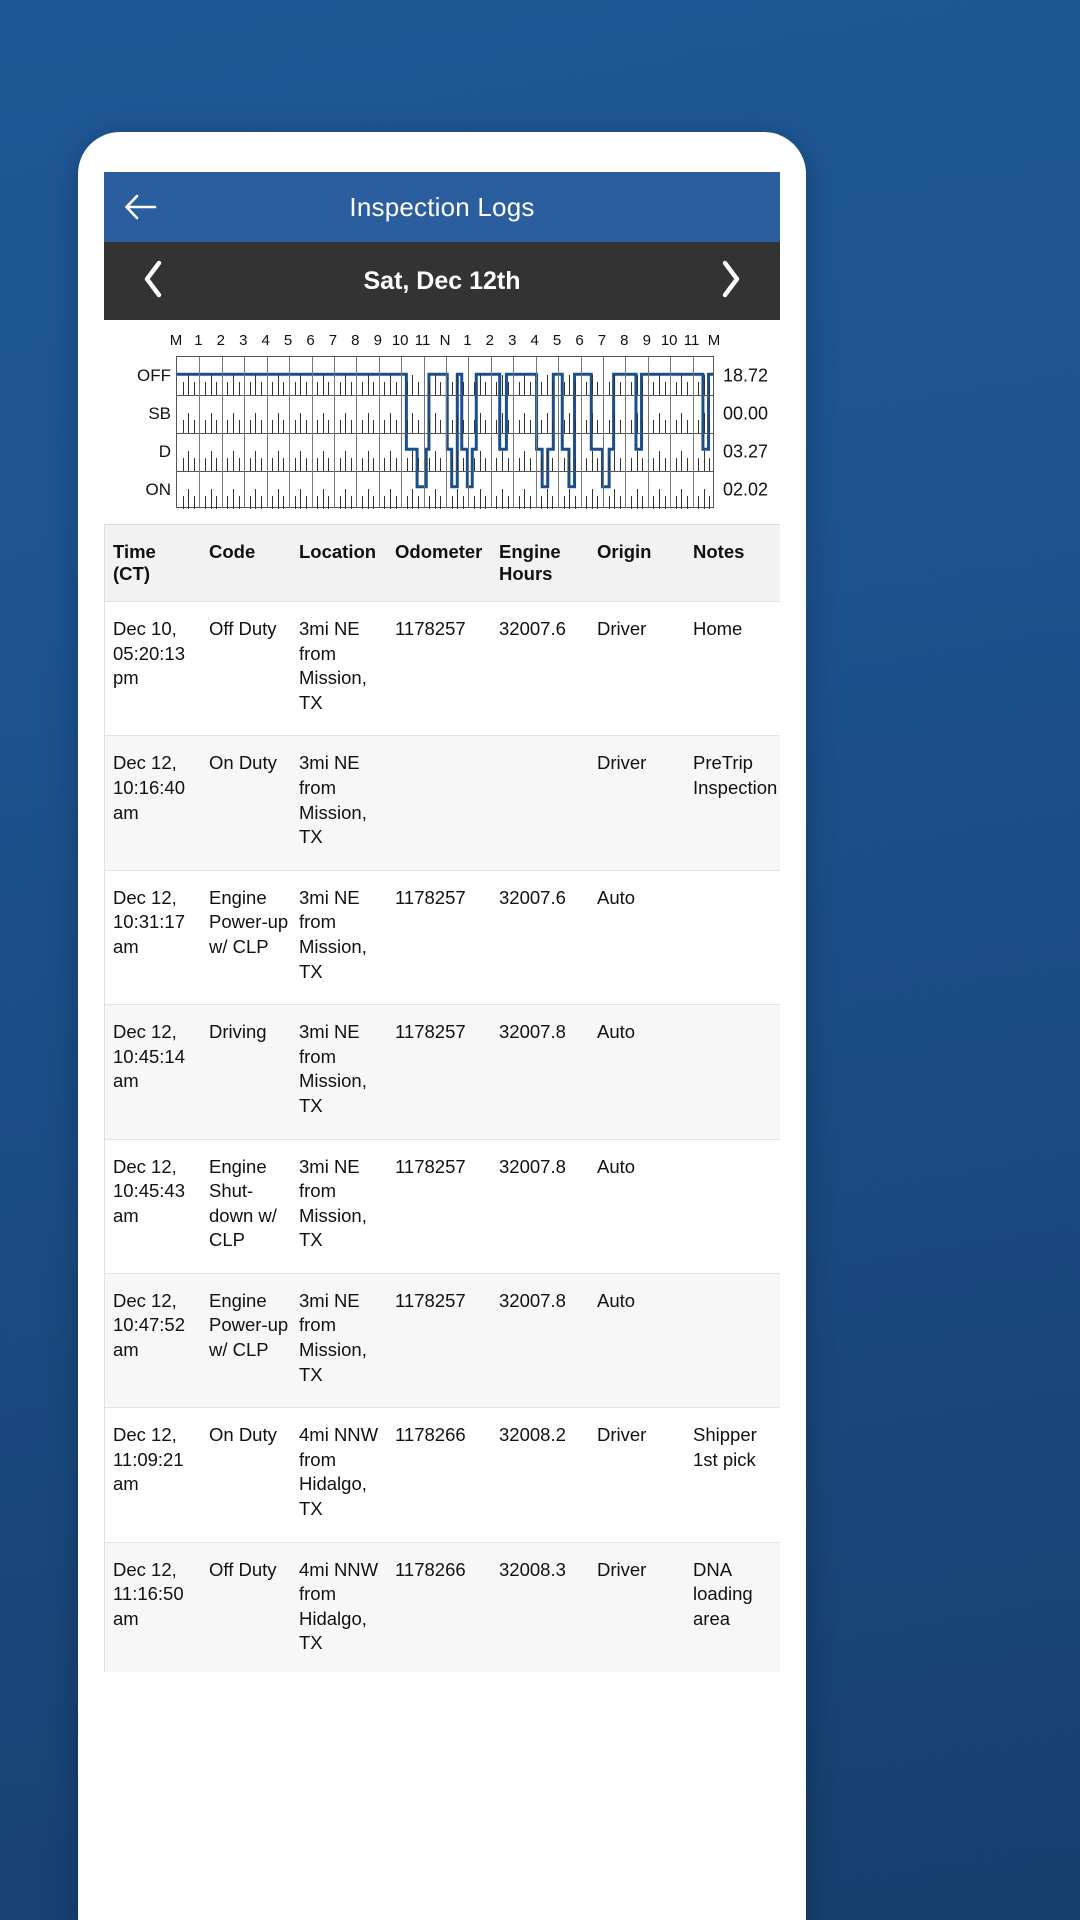 This screenshot has width=1080, height=1920. I want to click on col-header-location: Location, so click(347, 563).